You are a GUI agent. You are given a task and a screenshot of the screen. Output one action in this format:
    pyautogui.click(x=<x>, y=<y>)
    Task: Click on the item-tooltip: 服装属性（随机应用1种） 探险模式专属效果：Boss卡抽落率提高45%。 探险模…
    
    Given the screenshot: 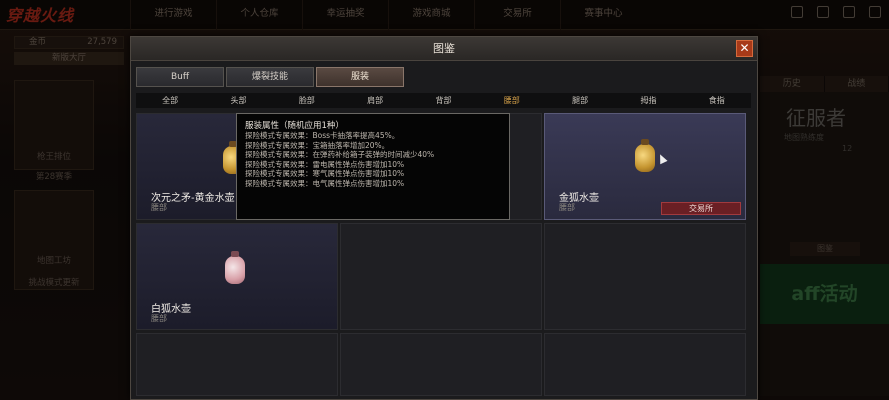 What is the action you would take?
    pyautogui.click(x=373, y=166)
    